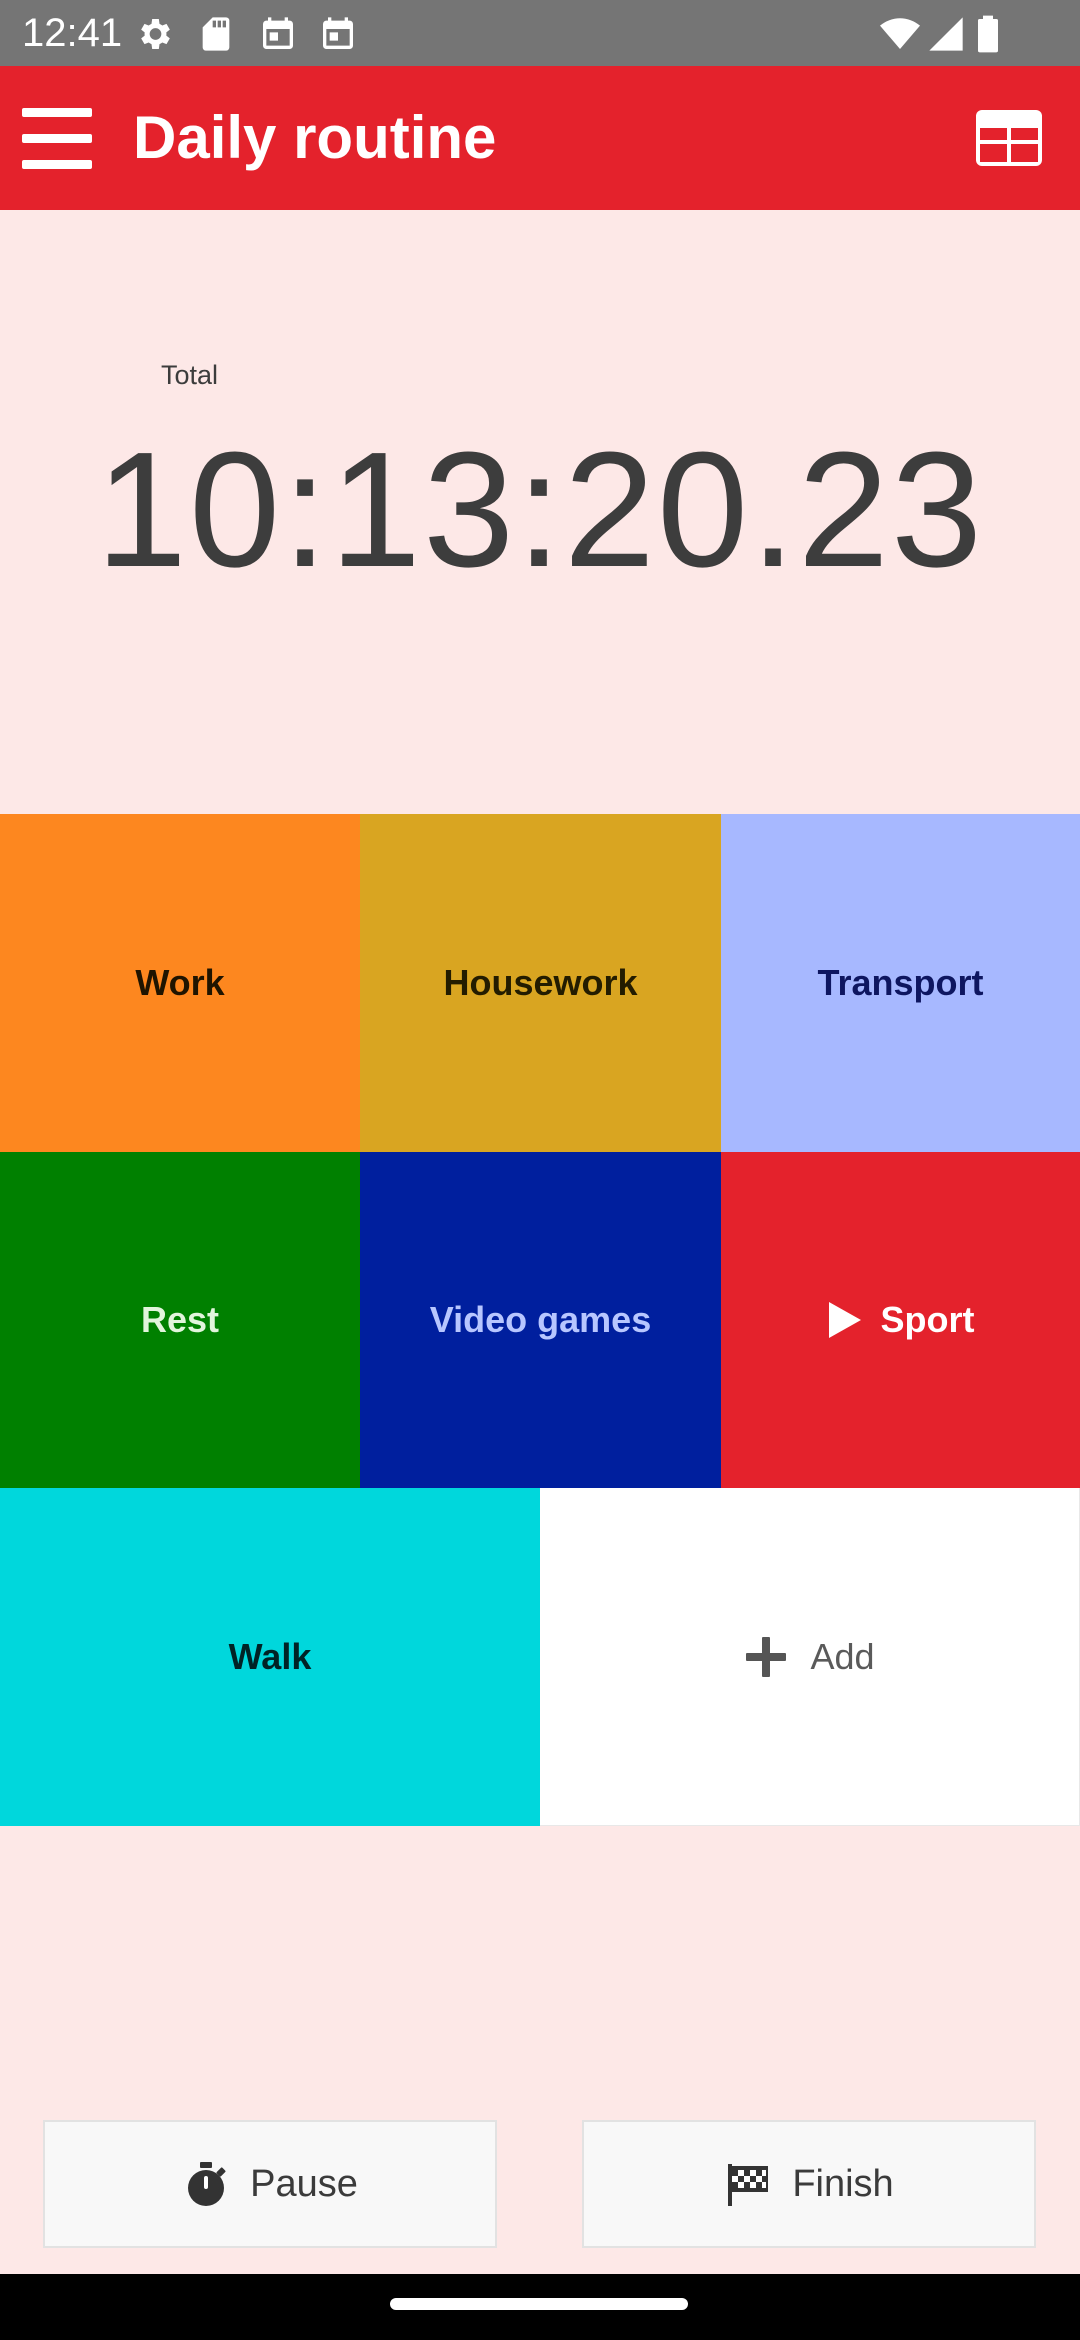  I want to click on cellular-signal-icon, so click(946, 34).